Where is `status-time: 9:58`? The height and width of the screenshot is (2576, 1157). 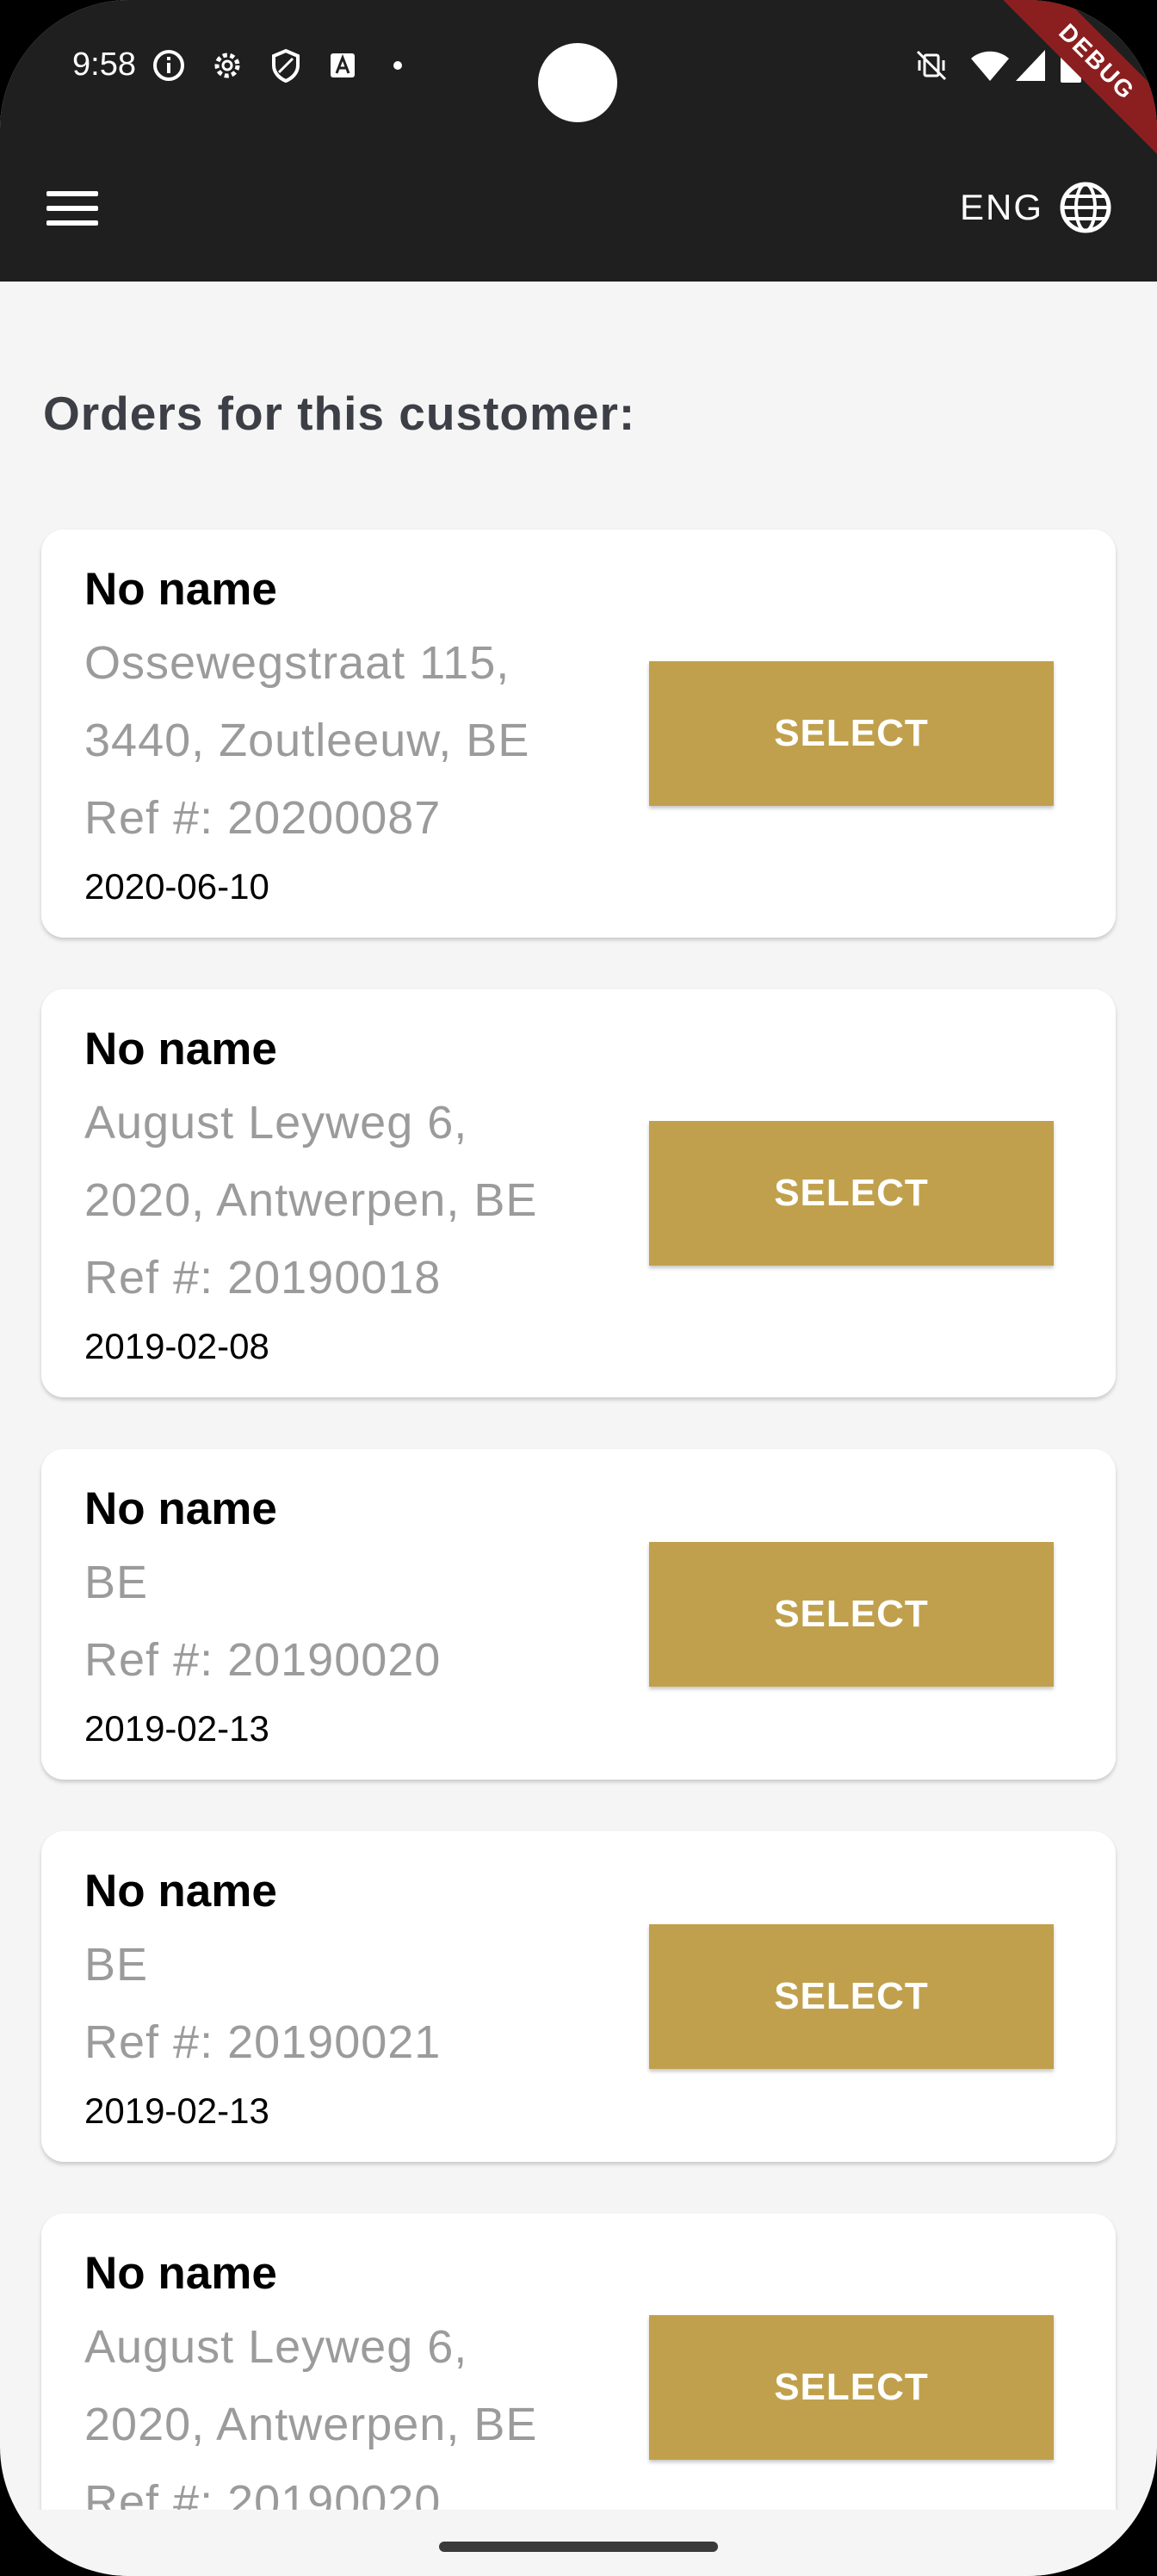
status-time: 9:58 is located at coordinates (104, 64).